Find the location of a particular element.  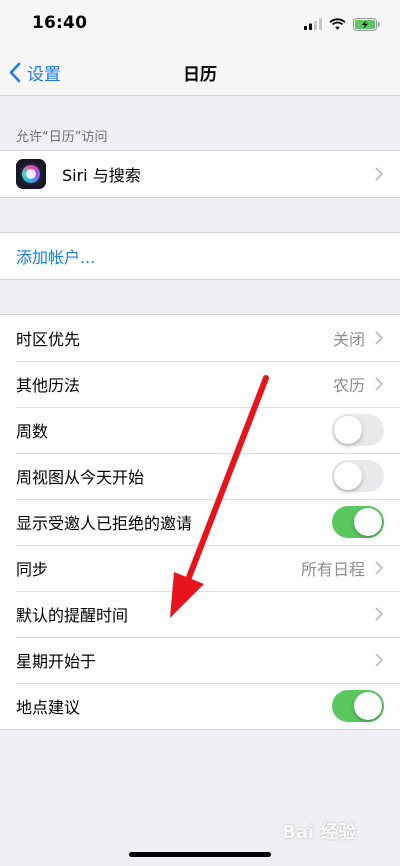

week-numbers-label: 周数 is located at coordinates (32, 431).